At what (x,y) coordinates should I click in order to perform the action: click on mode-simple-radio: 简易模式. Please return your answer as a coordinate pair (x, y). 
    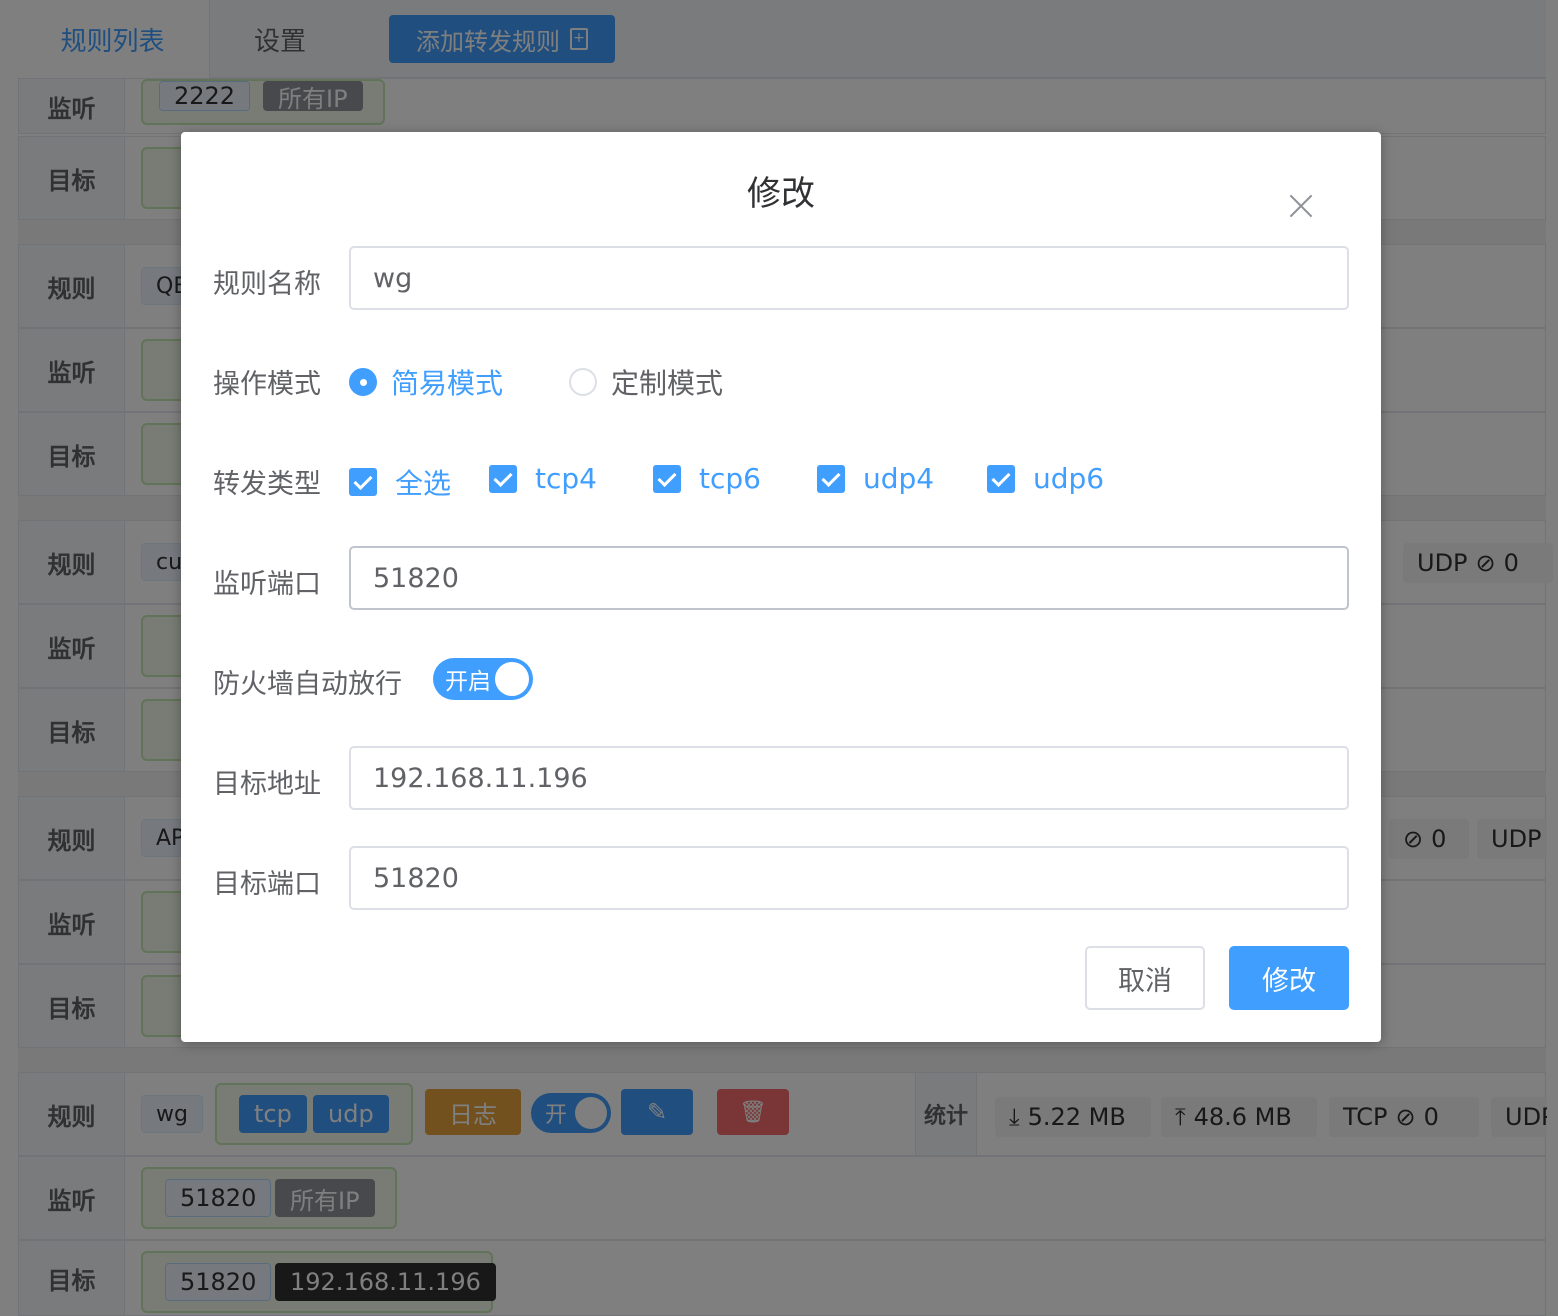
    Looking at the image, I should click on (426, 382).